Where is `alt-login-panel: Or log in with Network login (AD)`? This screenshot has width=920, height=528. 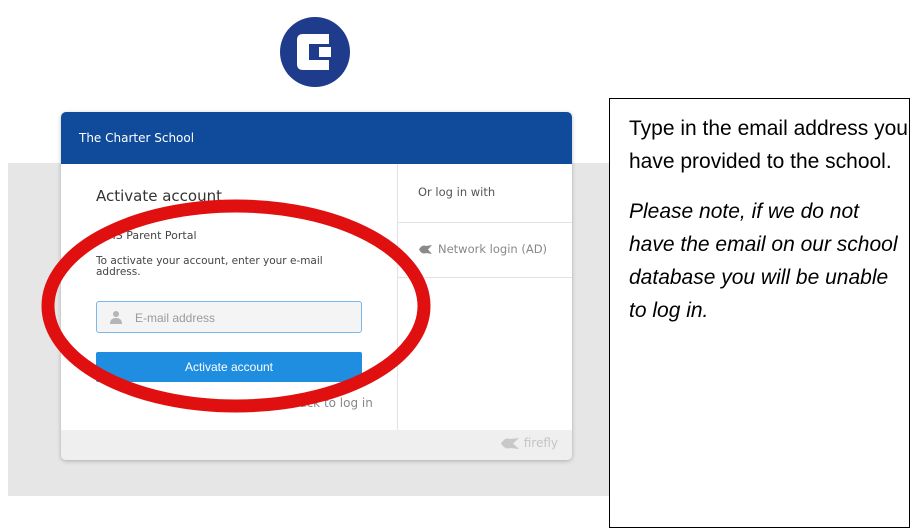
alt-login-panel: Or log in with Network login (AD) is located at coordinates (484, 297).